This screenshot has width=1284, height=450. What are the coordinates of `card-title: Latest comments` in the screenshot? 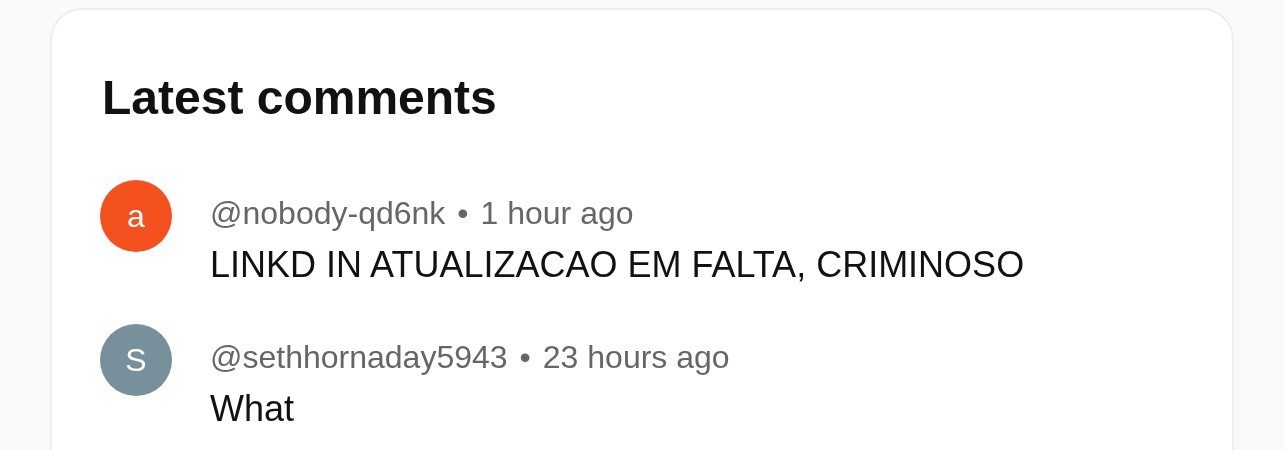 It's located at (300, 98).